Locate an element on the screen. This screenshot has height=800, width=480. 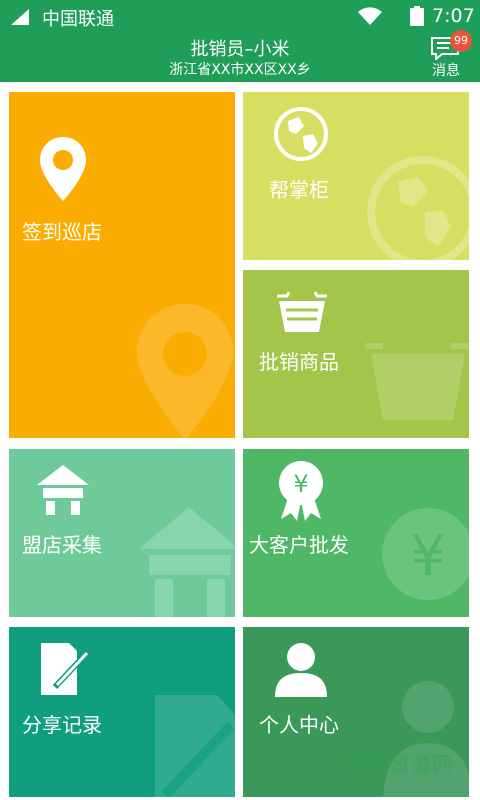
location-subtitle: 浙江省XX市XX区XX乡 is located at coordinates (240, 70).